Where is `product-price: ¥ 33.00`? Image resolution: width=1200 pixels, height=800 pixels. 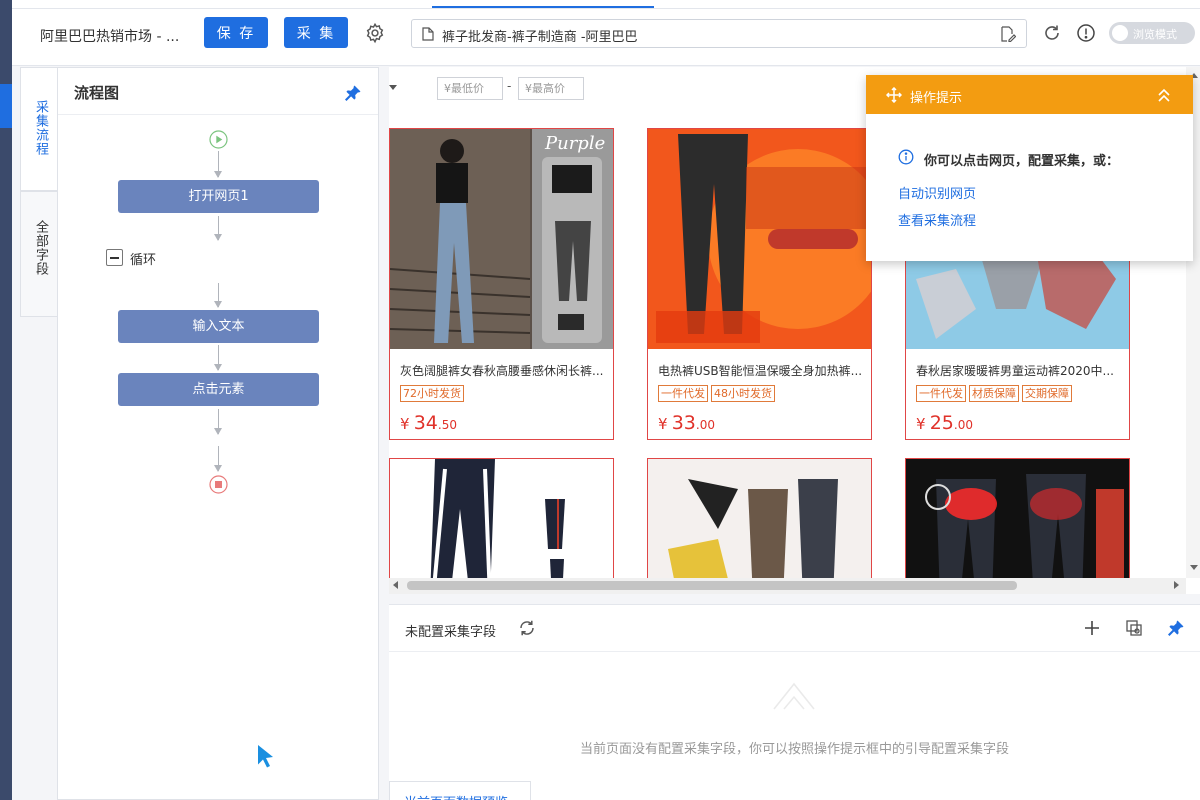 product-price: ¥ 33.00 is located at coordinates (686, 423).